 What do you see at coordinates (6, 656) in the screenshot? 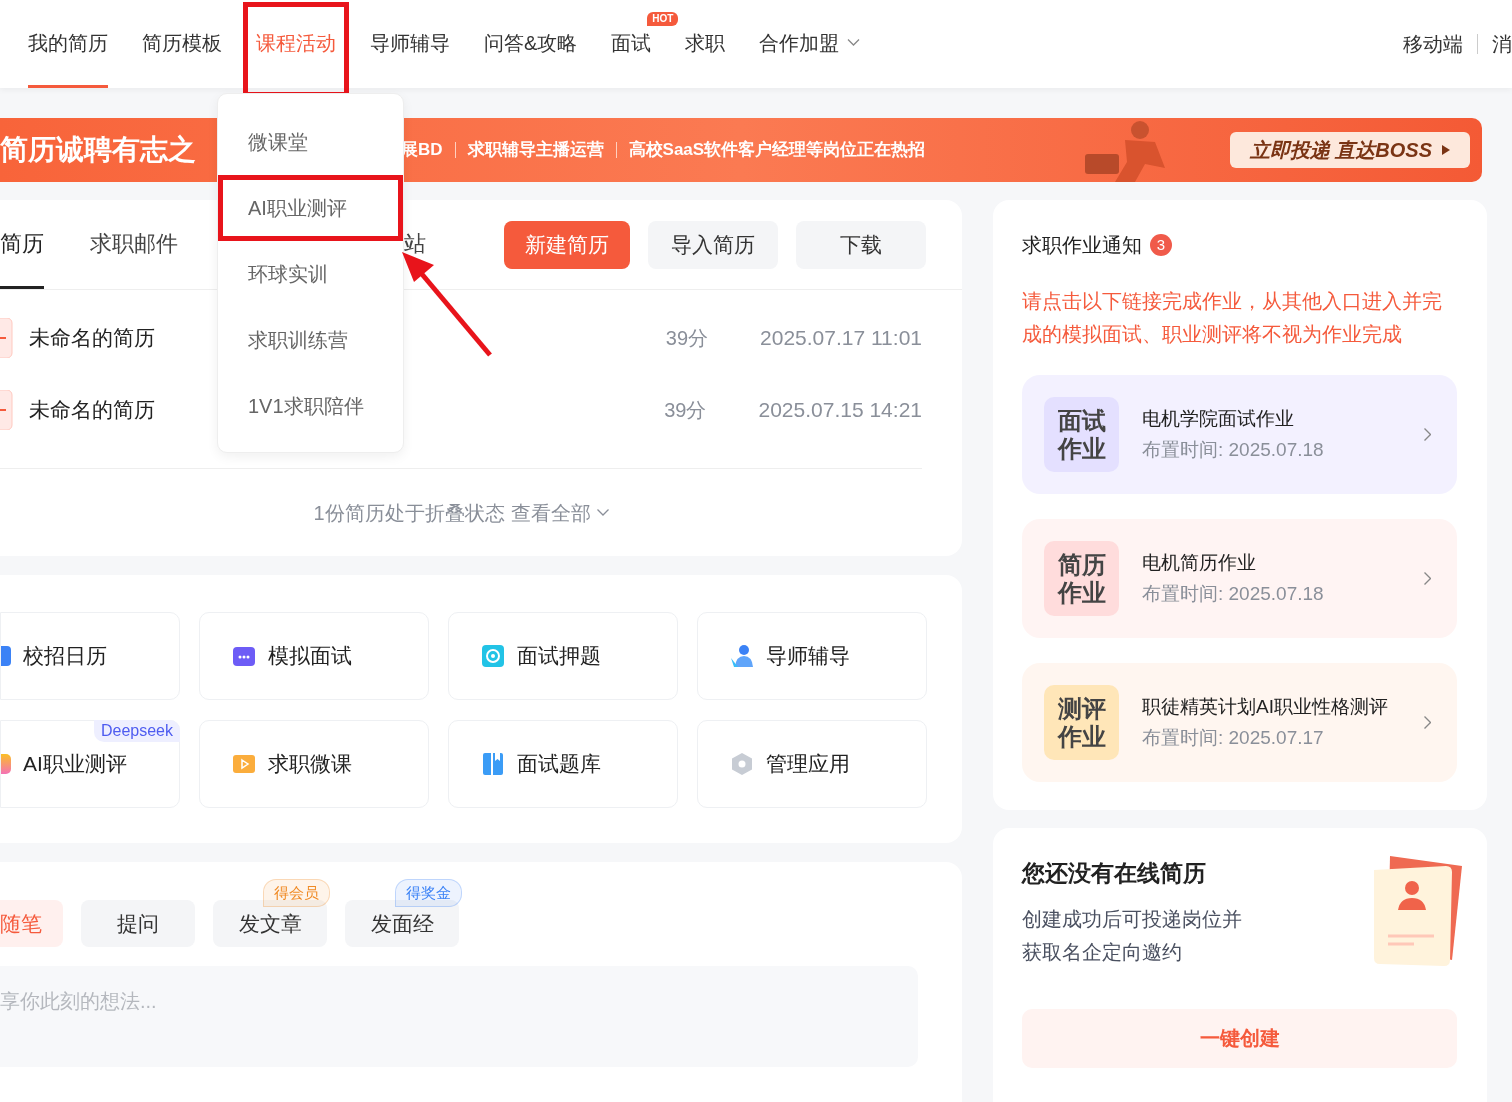
I see `calendar-icon` at bounding box center [6, 656].